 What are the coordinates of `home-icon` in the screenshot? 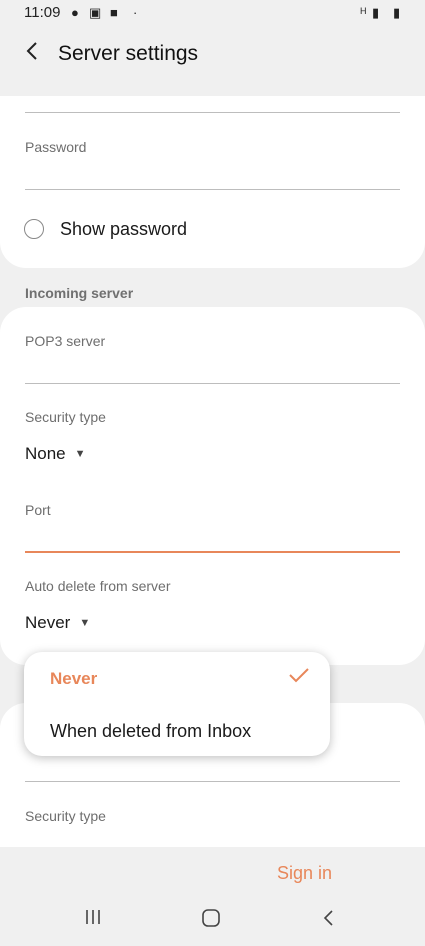 It's located at (211, 921).